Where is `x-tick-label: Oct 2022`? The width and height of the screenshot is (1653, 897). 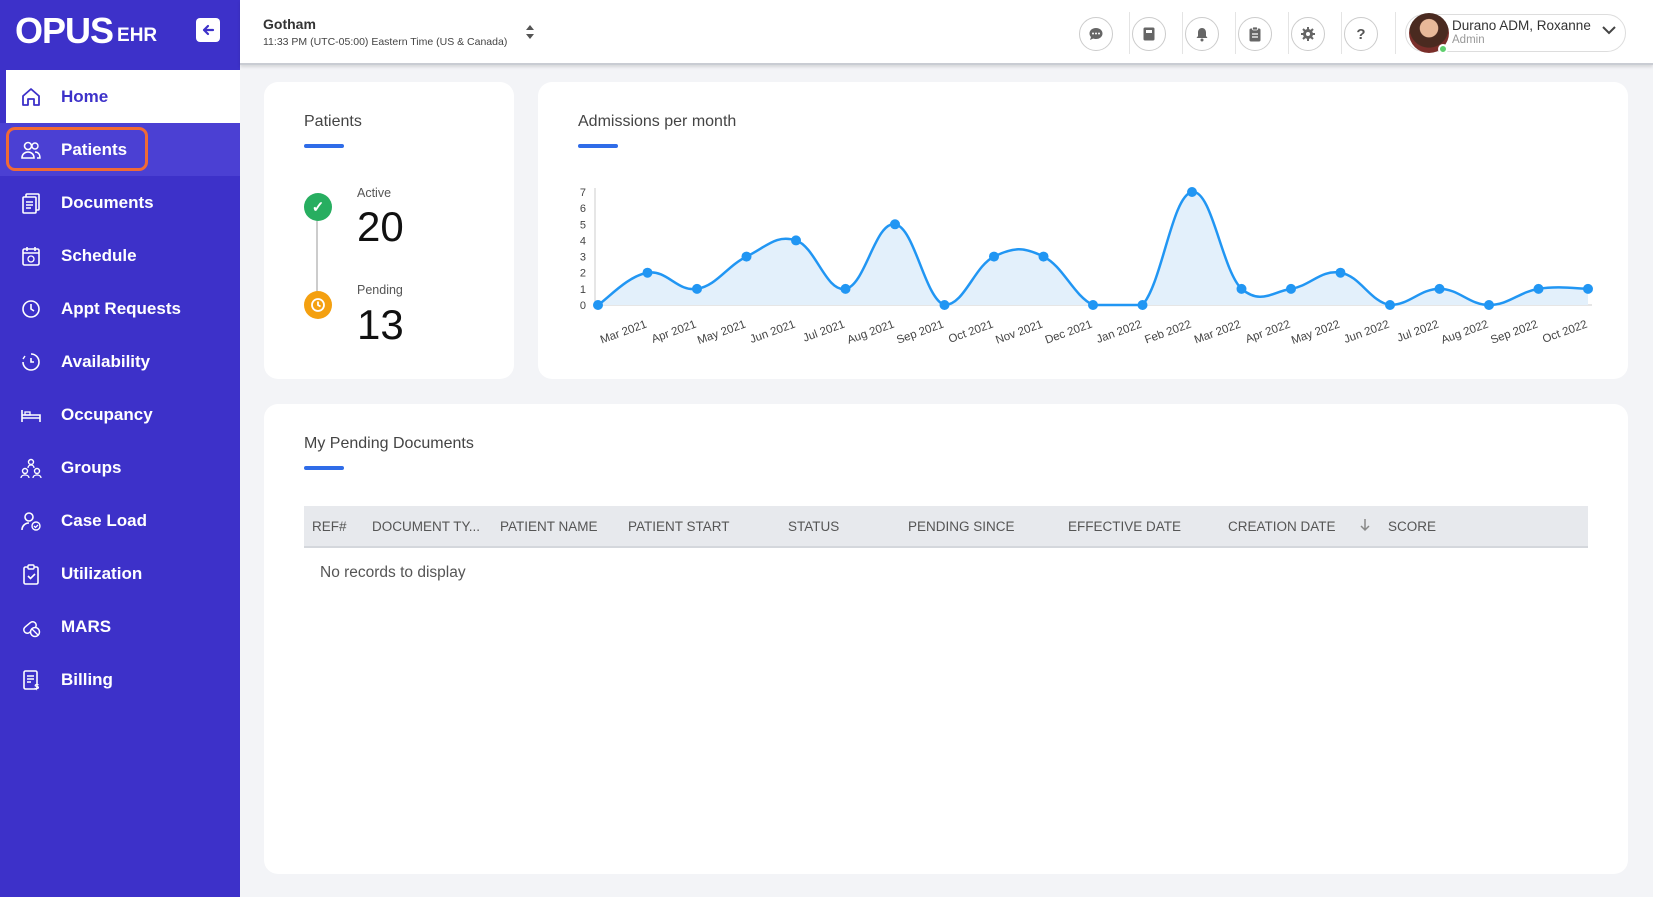 x-tick-label: Oct 2022 is located at coordinates (1565, 332).